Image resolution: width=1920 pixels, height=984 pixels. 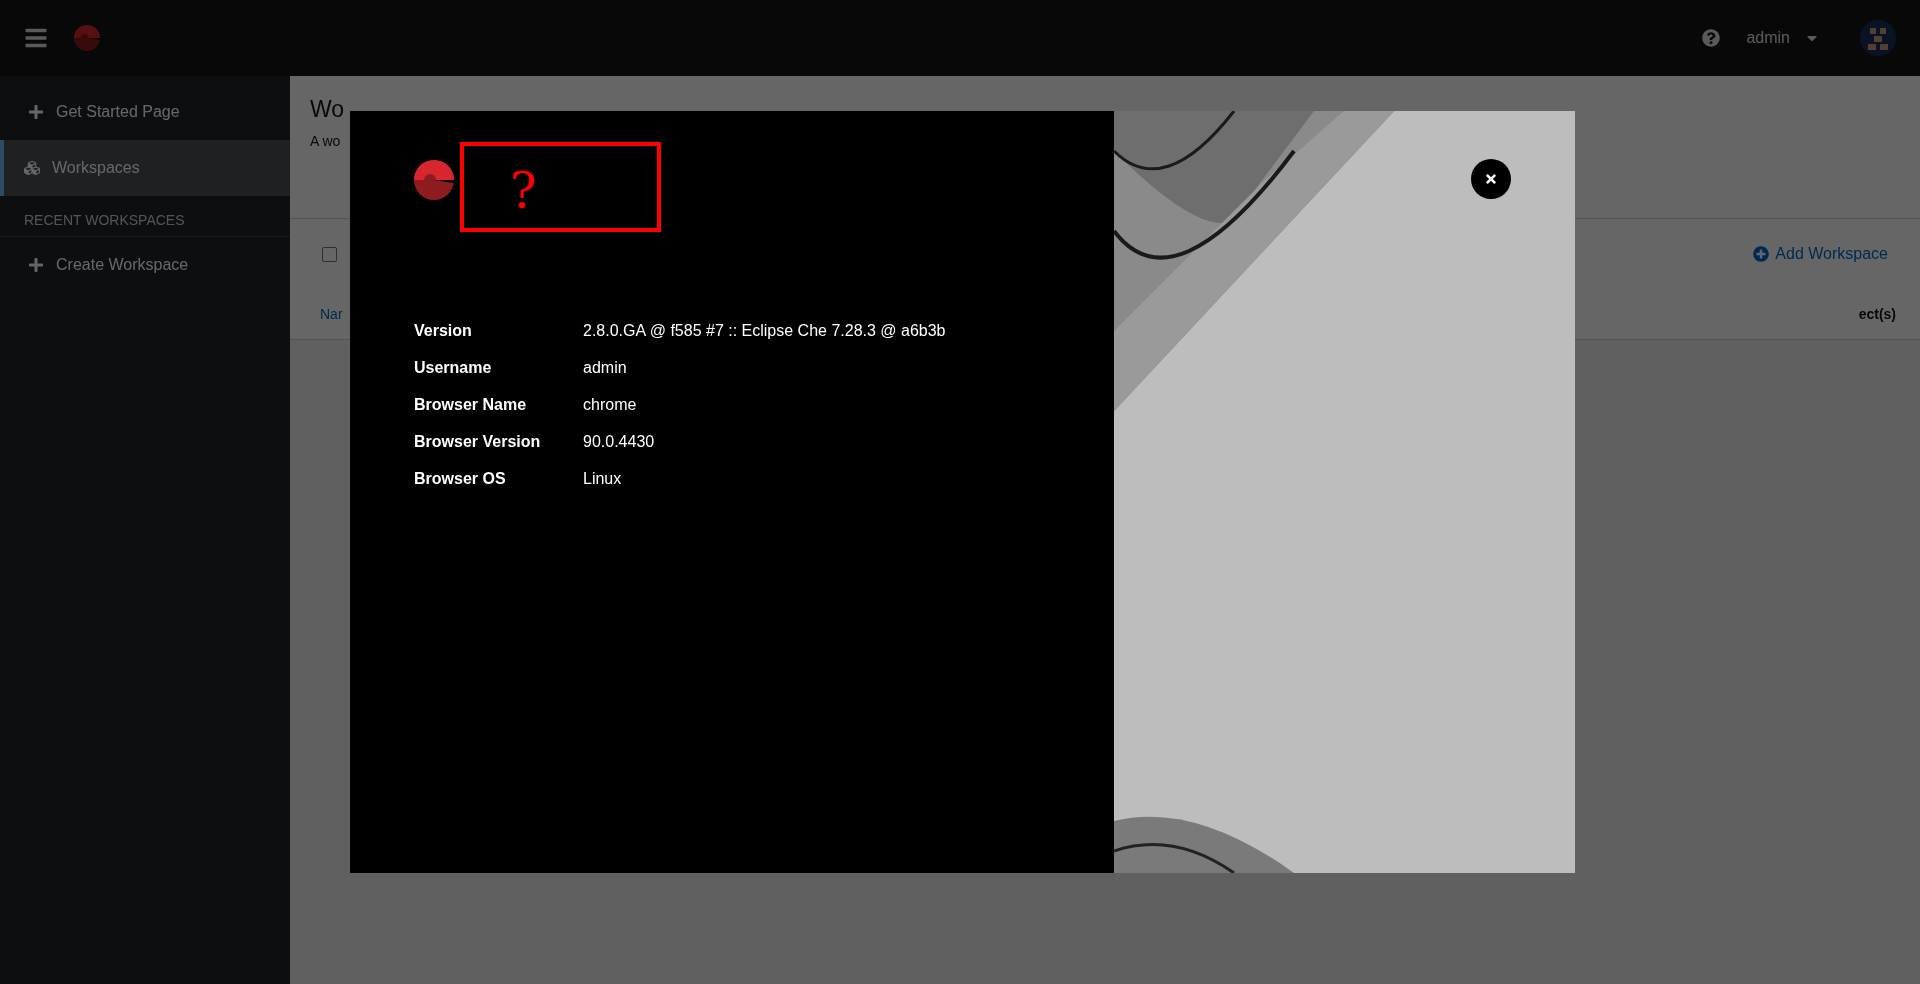 What do you see at coordinates (331, 314) in the screenshot?
I see `column-header: Nar` at bounding box center [331, 314].